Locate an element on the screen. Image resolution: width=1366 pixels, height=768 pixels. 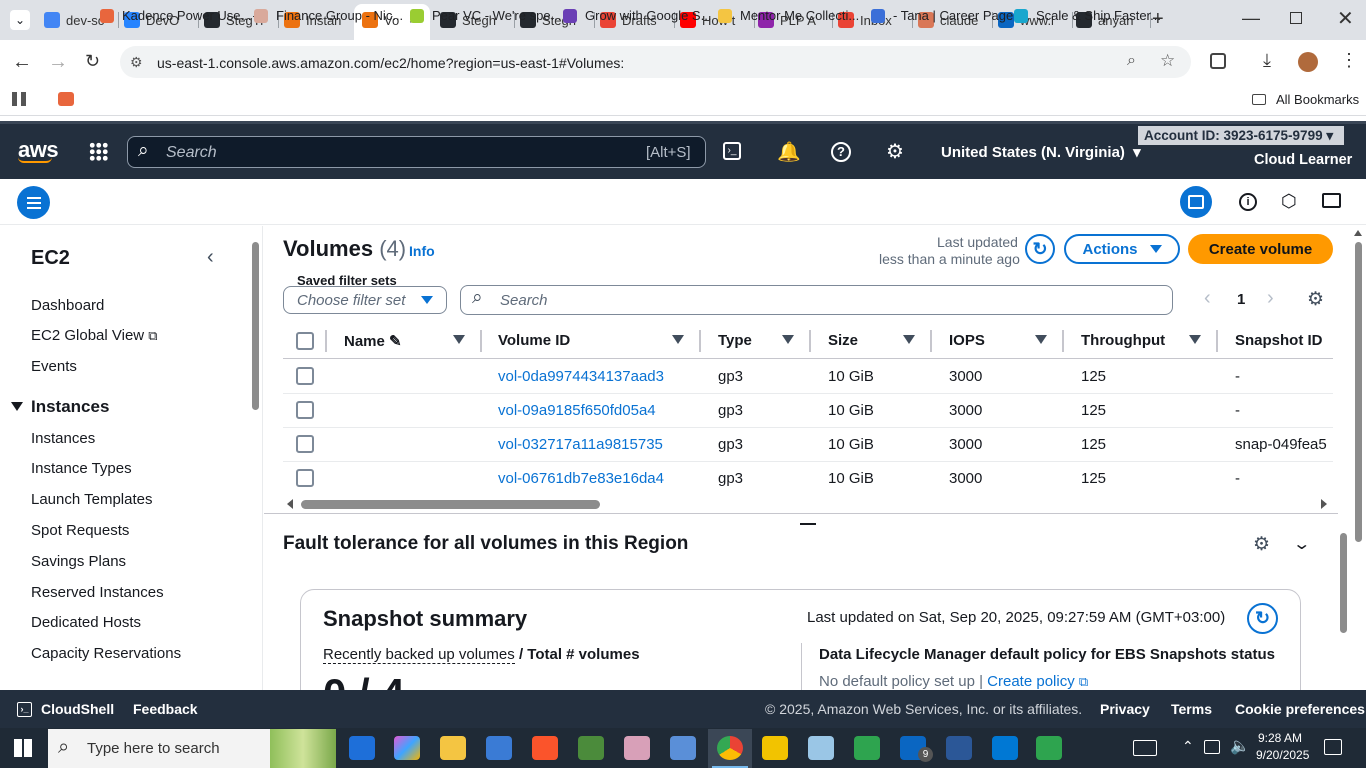
settings-icon: ⚙ is located at coordinates (895, 151).